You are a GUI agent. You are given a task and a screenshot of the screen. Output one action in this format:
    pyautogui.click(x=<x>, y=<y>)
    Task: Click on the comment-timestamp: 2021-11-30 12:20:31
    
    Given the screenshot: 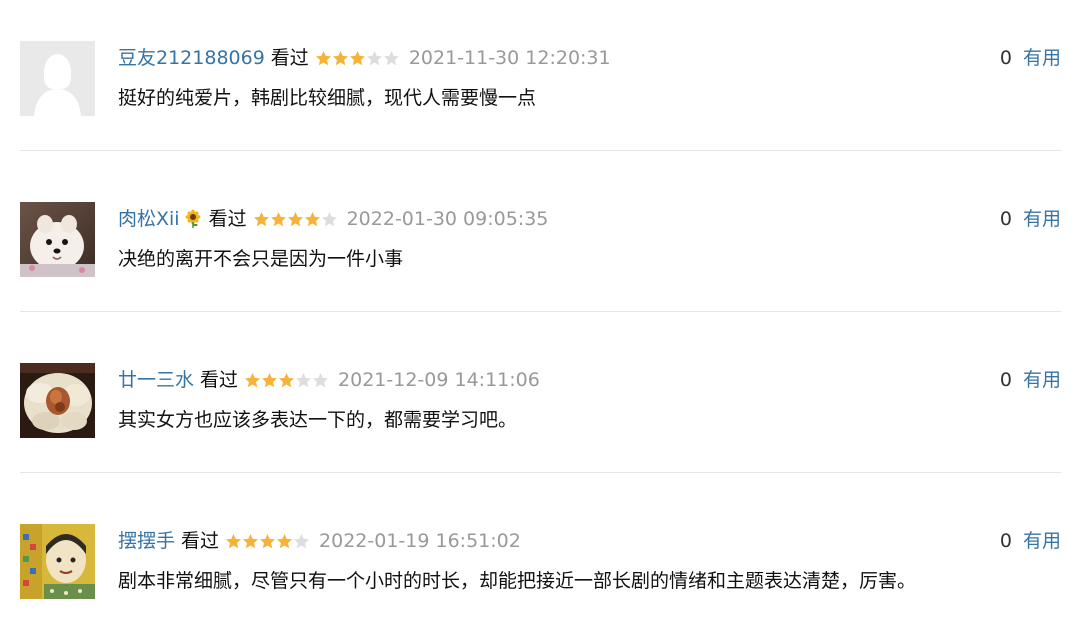 What is the action you would take?
    pyautogui.click(x=509, y=58)
    